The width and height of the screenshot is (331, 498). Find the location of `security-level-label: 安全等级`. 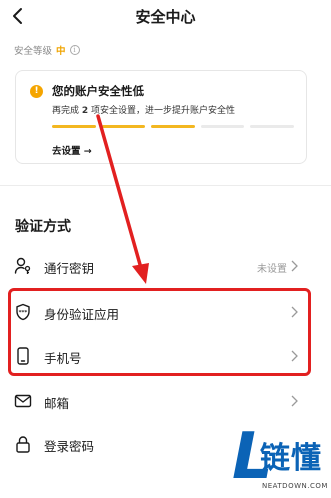

security-level-label: 安全等级 is located at coordinates (33, 51).